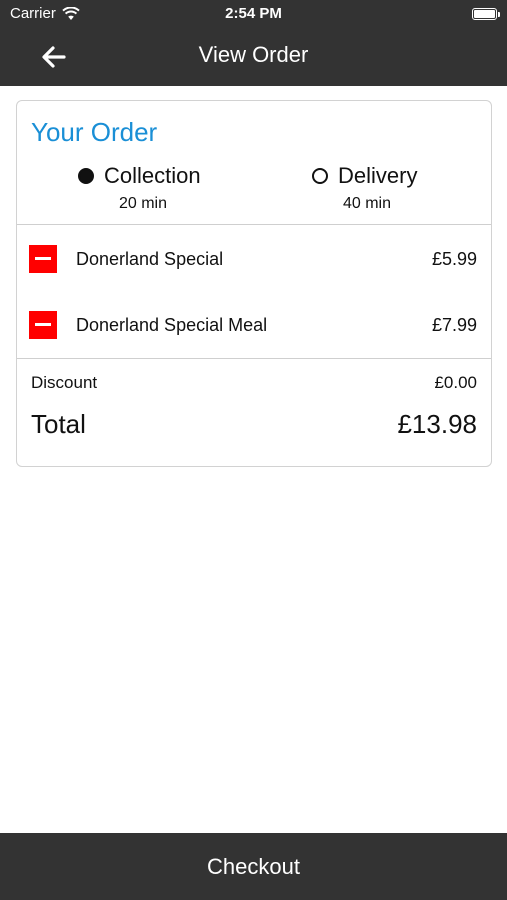 This screenshot has height=900, width=507. What do you see at coordinates (64, 382) in the screenshot?
I see `discount-label: Discount` at bounding box center [64, 382].